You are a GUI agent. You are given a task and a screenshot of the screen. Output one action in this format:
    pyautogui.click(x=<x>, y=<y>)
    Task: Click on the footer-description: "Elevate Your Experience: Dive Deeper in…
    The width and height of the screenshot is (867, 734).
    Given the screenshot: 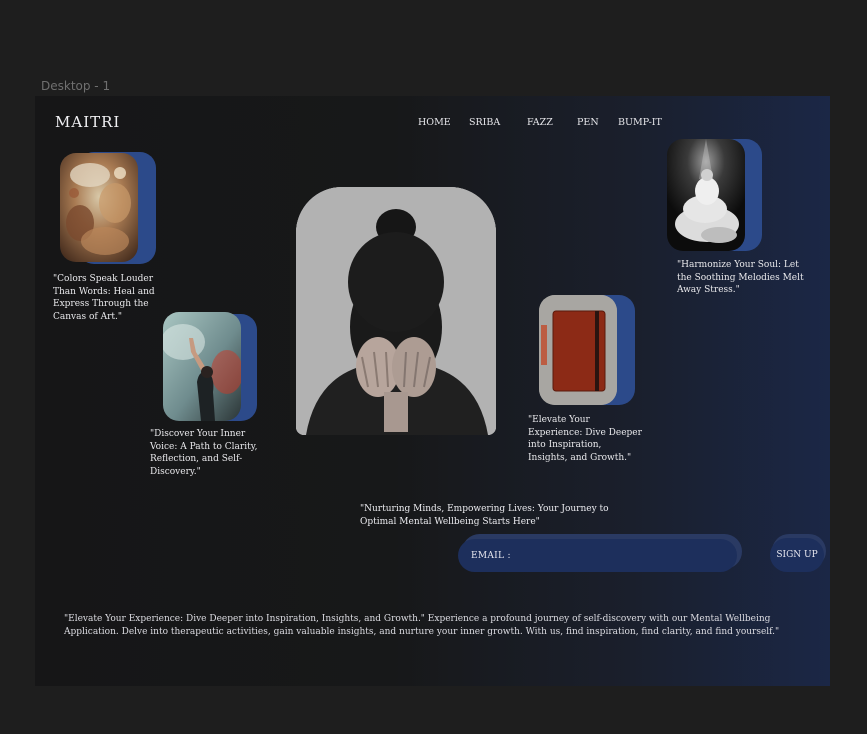 What is the action you would take?
    pyautogui.click(x=422, y=625)
    